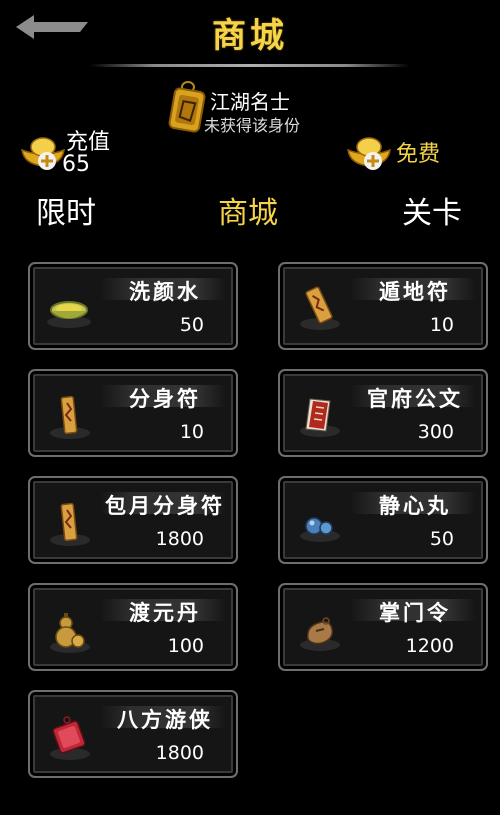 The image size is (500, 815). Describe the element at coordinates (418, 154) in the screenshot. I see `free-label: 免费` at that location.